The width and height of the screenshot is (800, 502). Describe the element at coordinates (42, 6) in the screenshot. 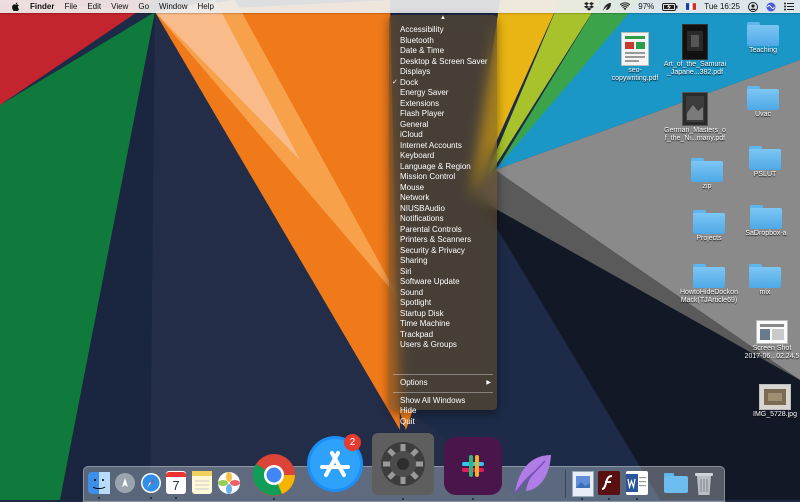

I see `menu-finder: Finder` at that location.